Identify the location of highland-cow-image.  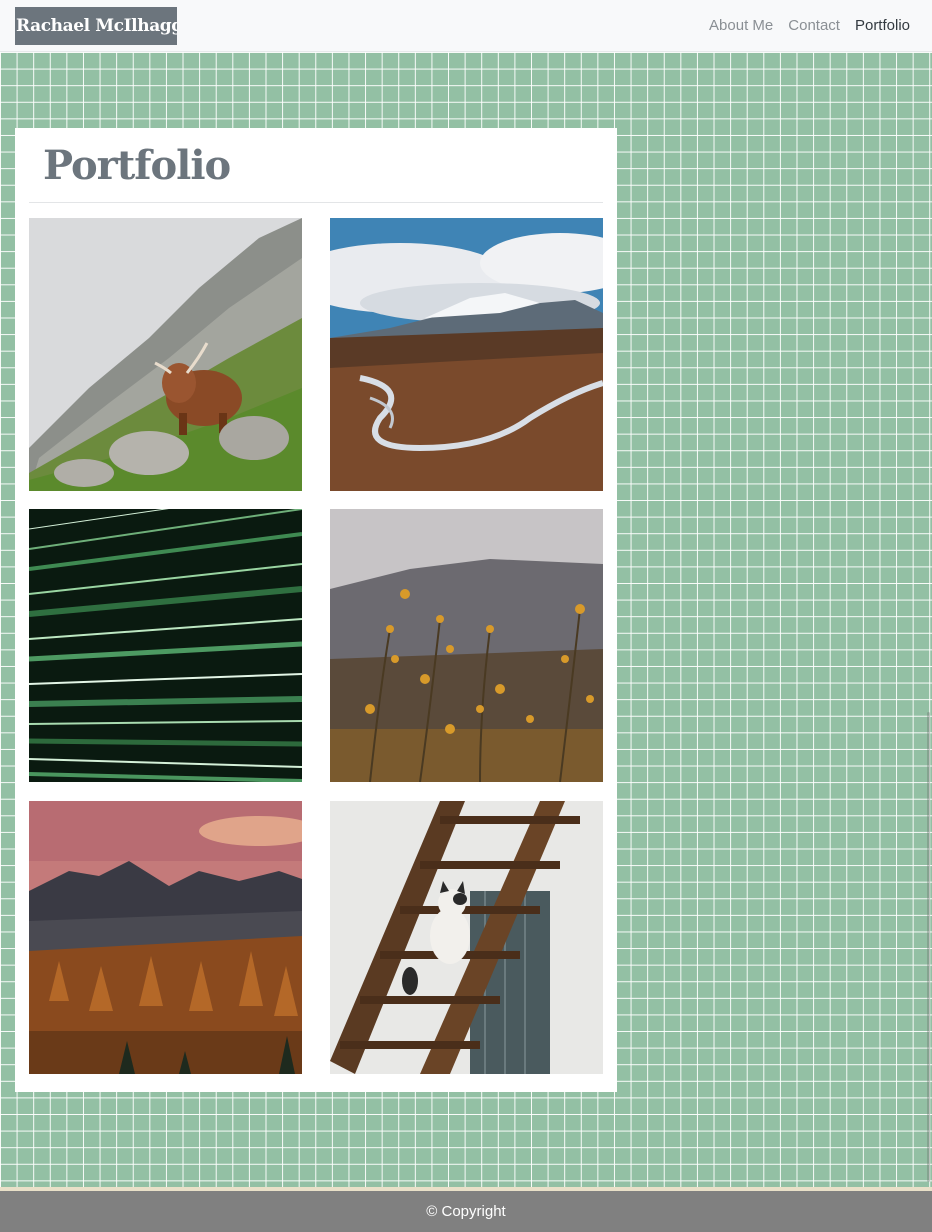
(165, 354).